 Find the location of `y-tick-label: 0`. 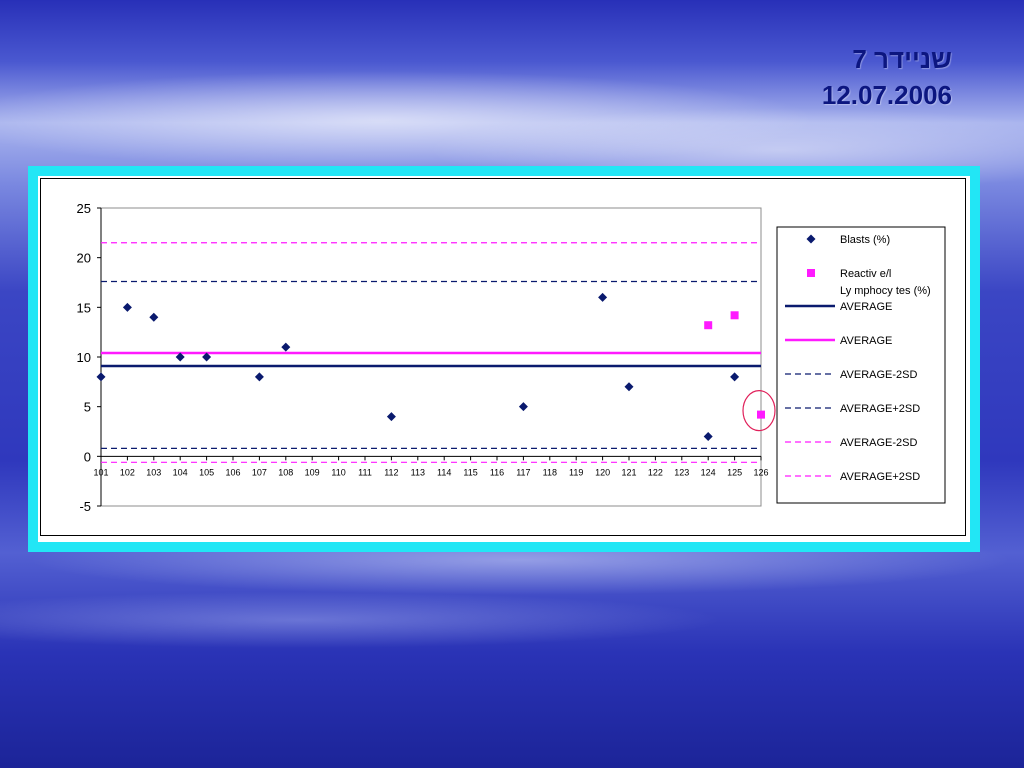

y-tick-label: 0 is located at coordinates (87, 456).